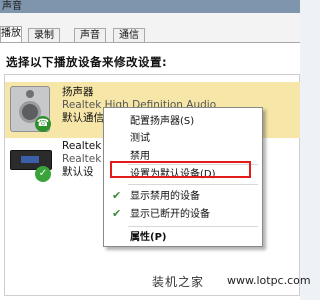 The width and height of the screenshot is (320, 300). Describe the element at coordinates (78, 172) in the screenshot. I see `device-status-second: 默认设` at that location.